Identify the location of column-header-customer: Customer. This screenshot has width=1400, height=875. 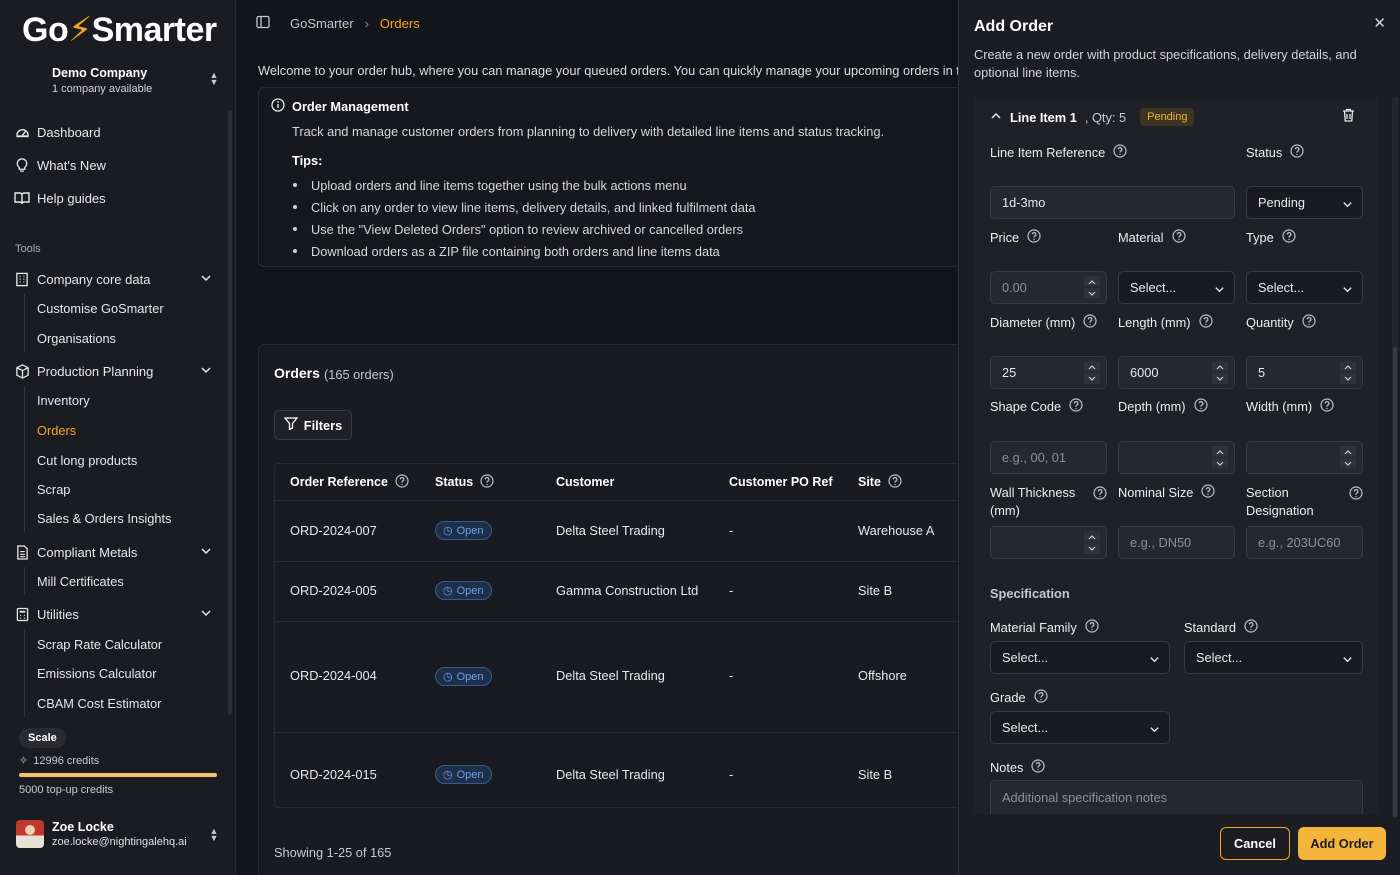
(585, 482).